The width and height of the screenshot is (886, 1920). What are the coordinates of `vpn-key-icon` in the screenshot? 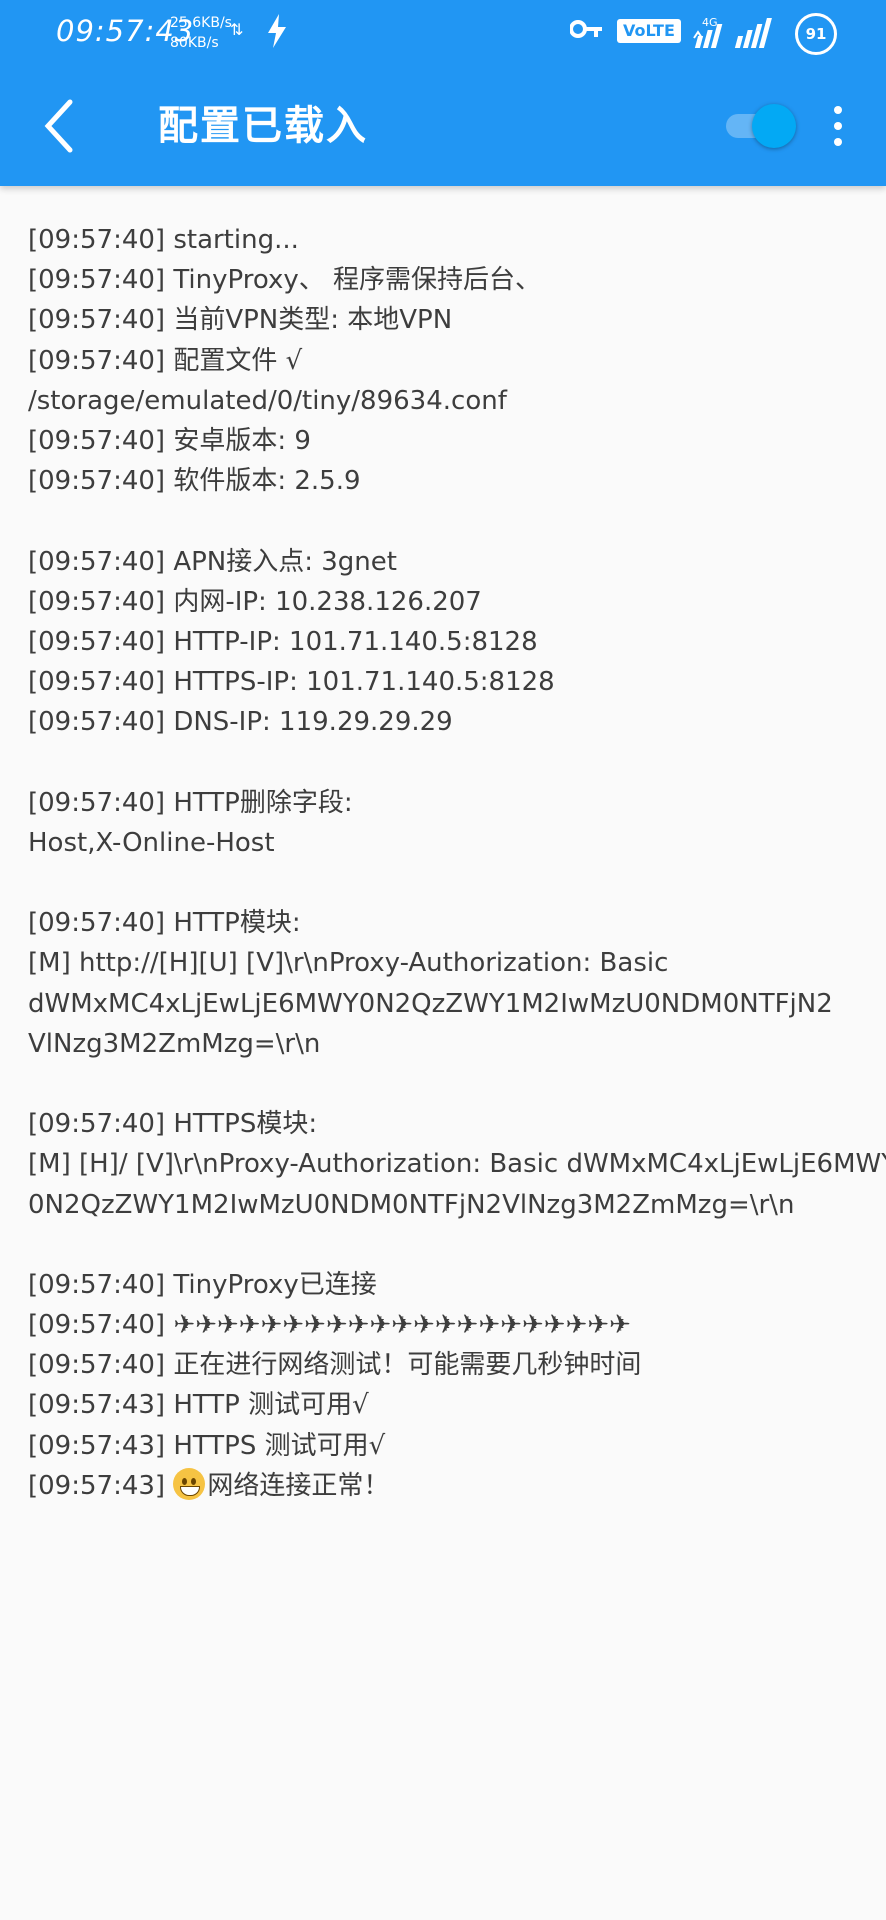 It's located at (585, 31).